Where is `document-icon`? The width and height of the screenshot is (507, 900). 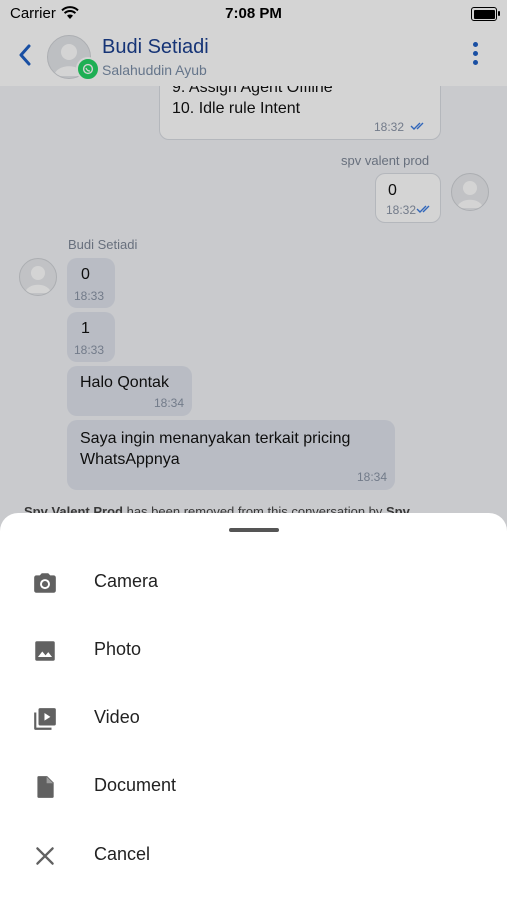
document-icon is located at coordinates (45, 787).